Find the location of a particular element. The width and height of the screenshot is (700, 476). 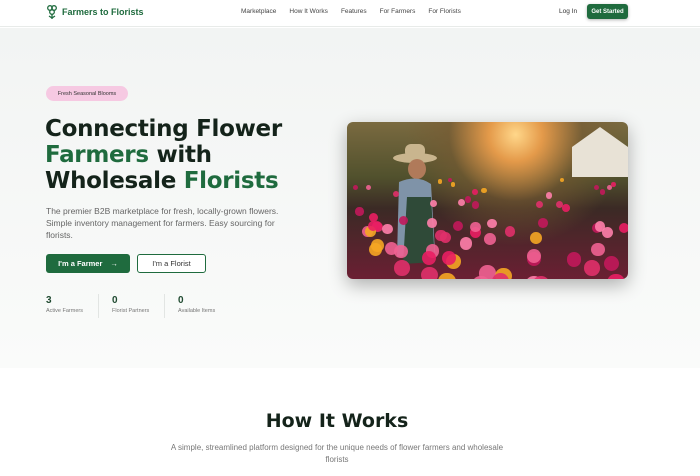

farmhouse is located at coordinates (600, 152).